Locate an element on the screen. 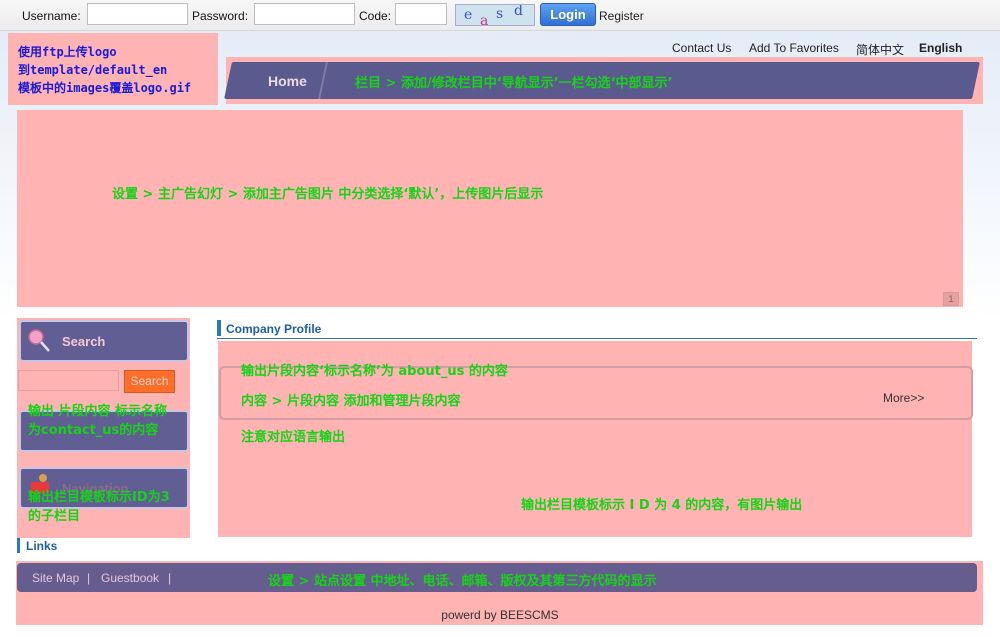 The height and width of the screenshot is (637, 1000). links-title: Links is located at coordinates (42, 546).